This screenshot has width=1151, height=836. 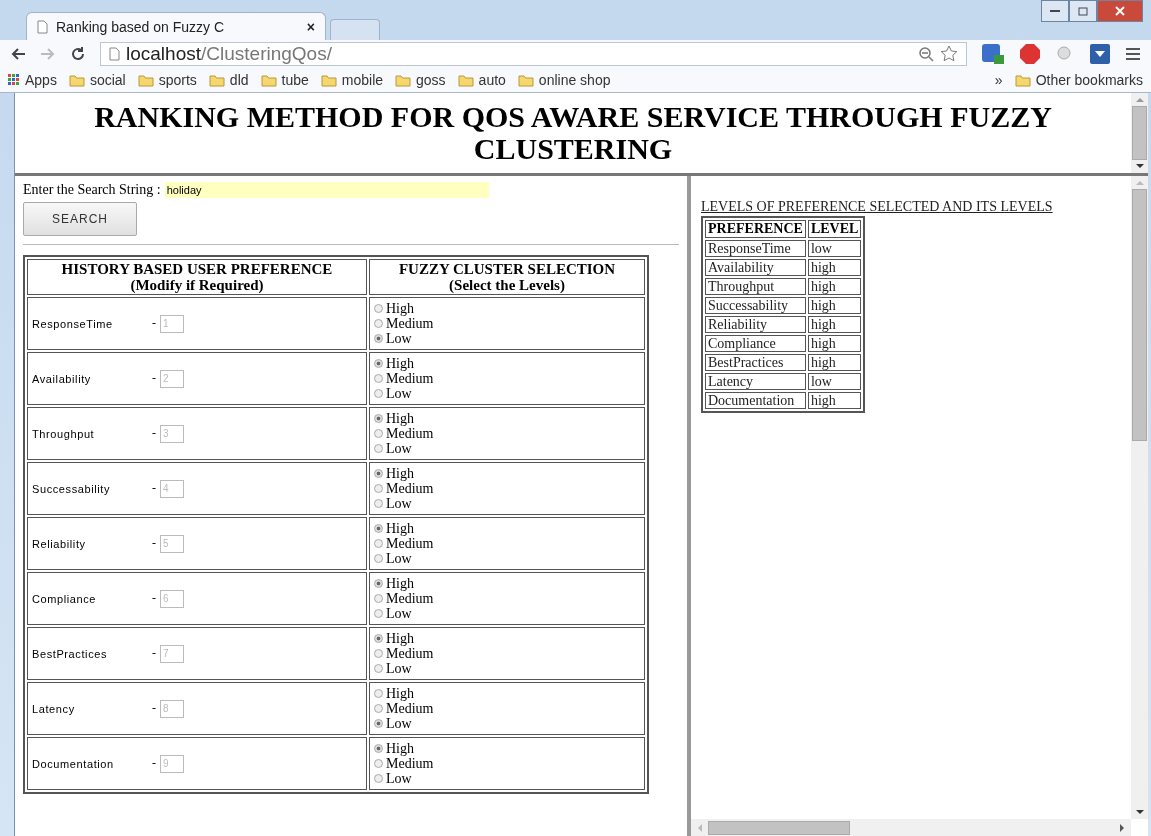 I want to click on table-cell: Successability, so click(x=755, y=305).